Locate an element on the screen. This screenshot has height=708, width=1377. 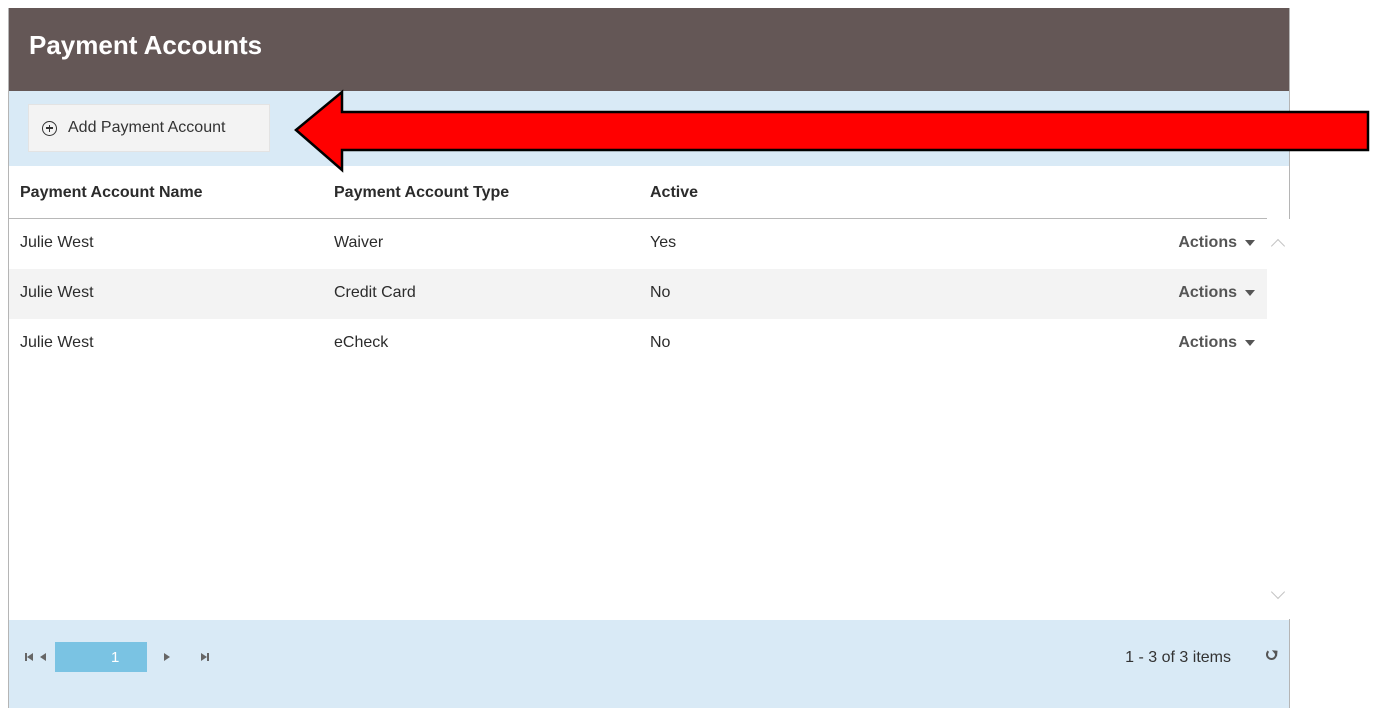
annotation-arrow-shape is located at coordinates (832, 131).